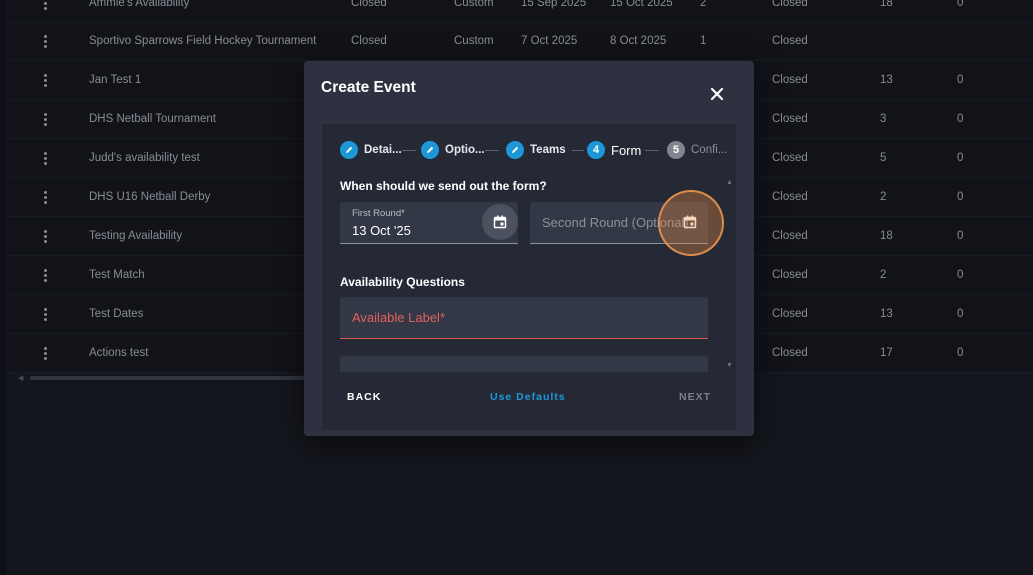 The width and height of the screenshot is (1033, 575). I want to click on form-vertical-scrollbar: ▲ ▼, so click(730, 274).